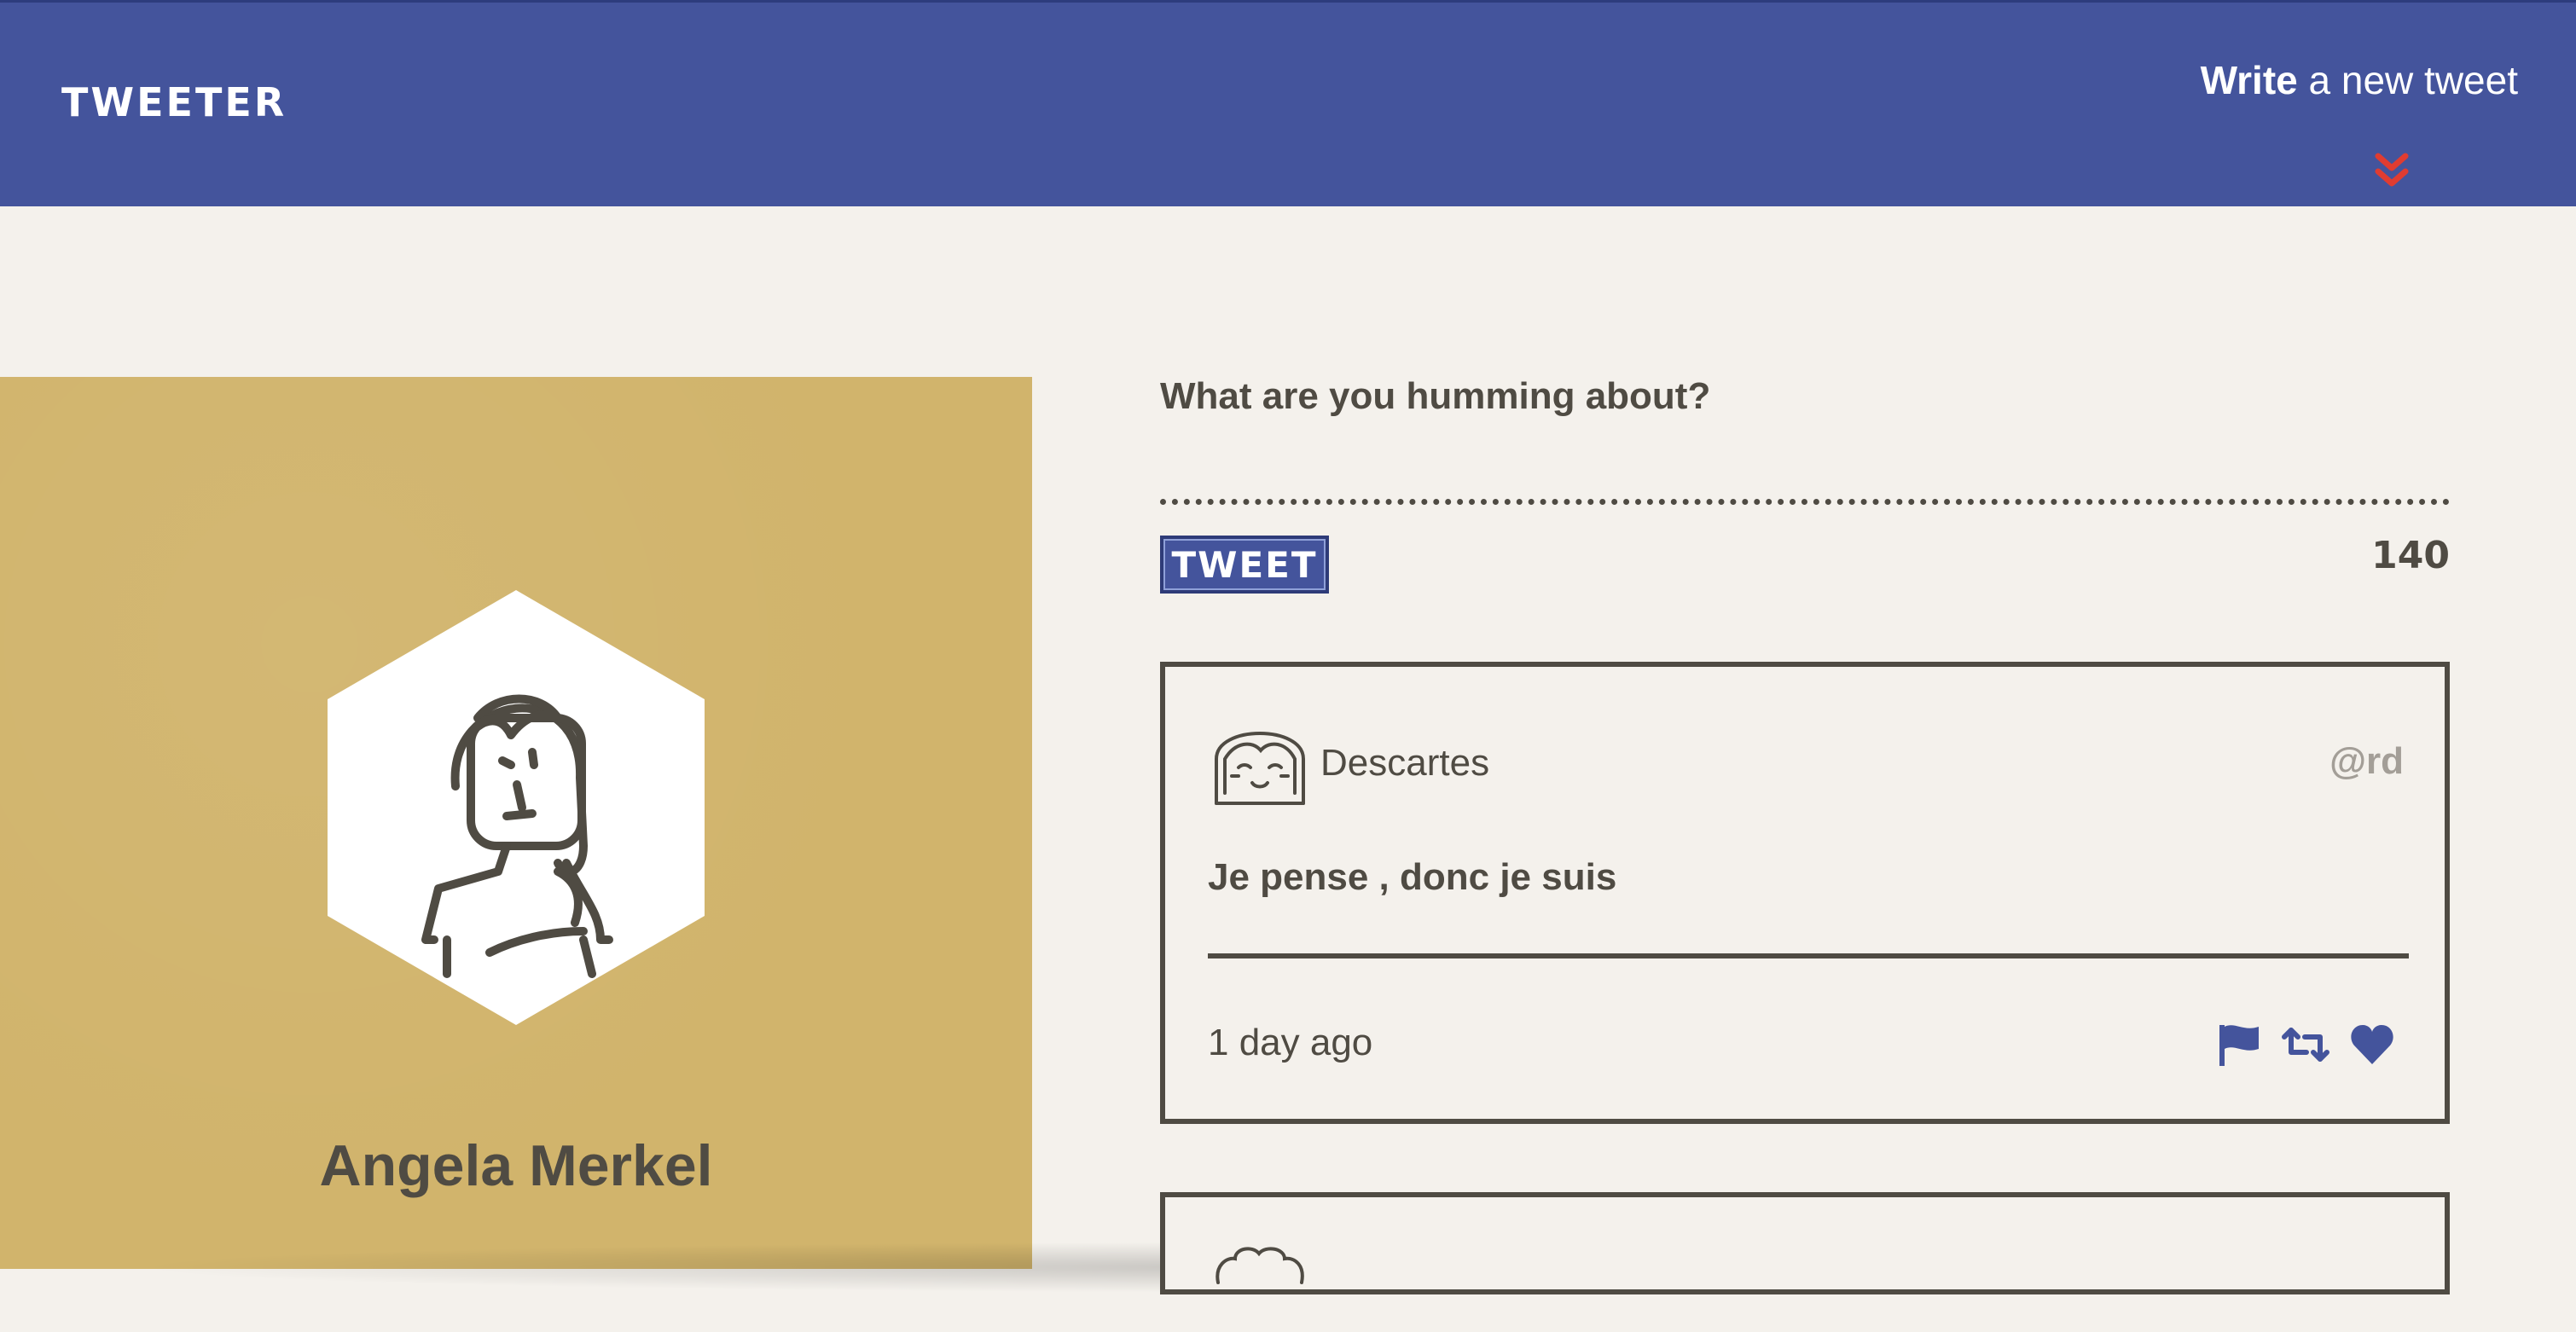 Image resolution: width=2576 pixels, height=1332 pixels. Describe the element at coordinates (1805, 465) in the screenshot. I see `tweet-input` at that location.